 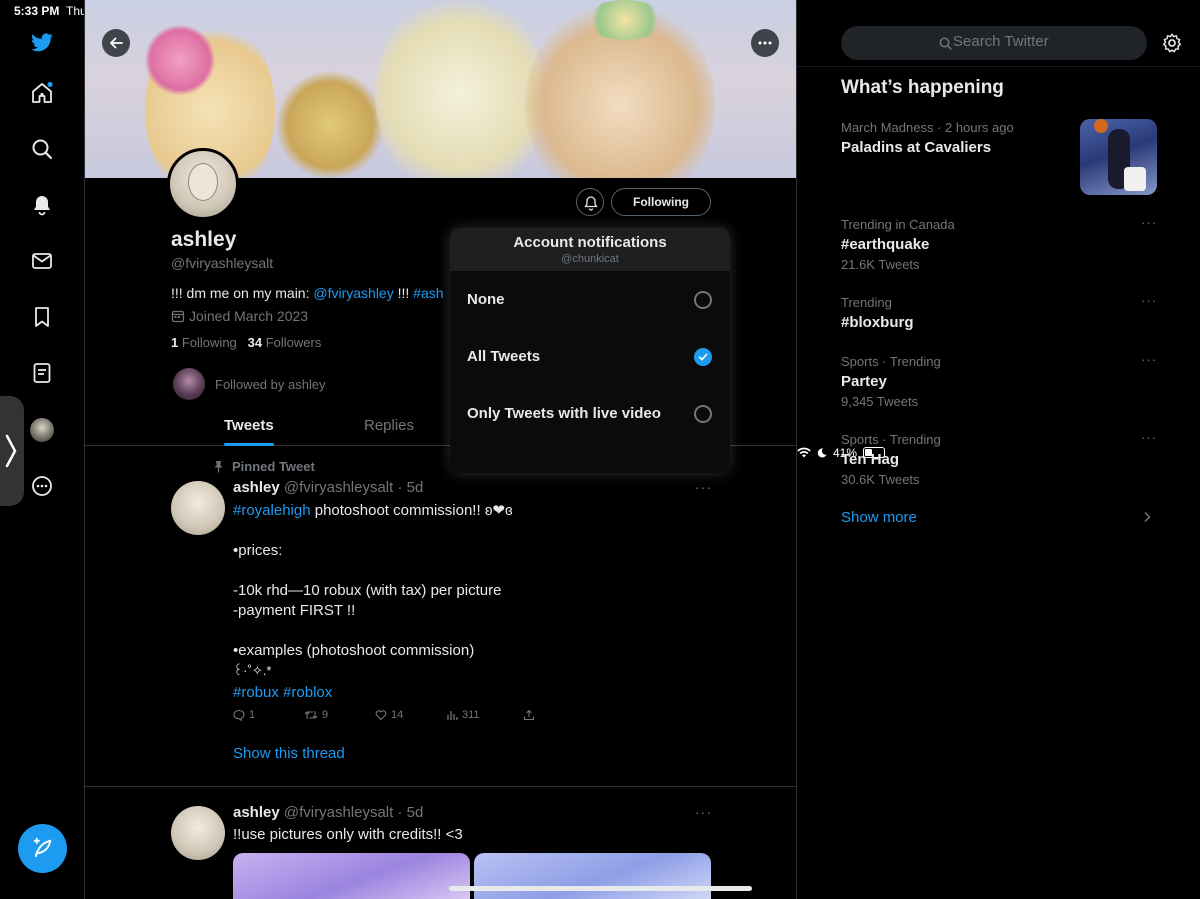 What do you see at coordinates (440, 786) in the screenshot?
I see `tweet-divider` at bounding box center [440, 786].